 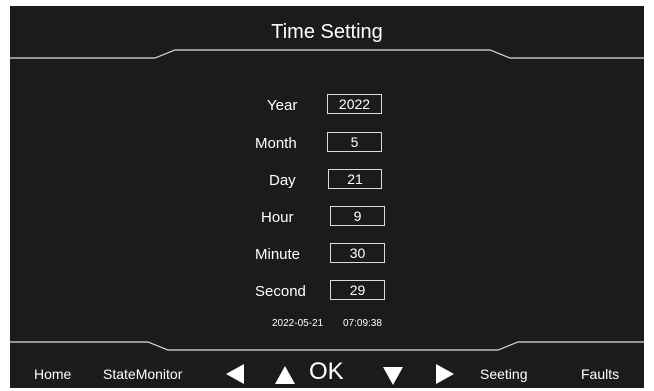 I want to click on current-date: 2022-05-21, so click(x=298, y=323).